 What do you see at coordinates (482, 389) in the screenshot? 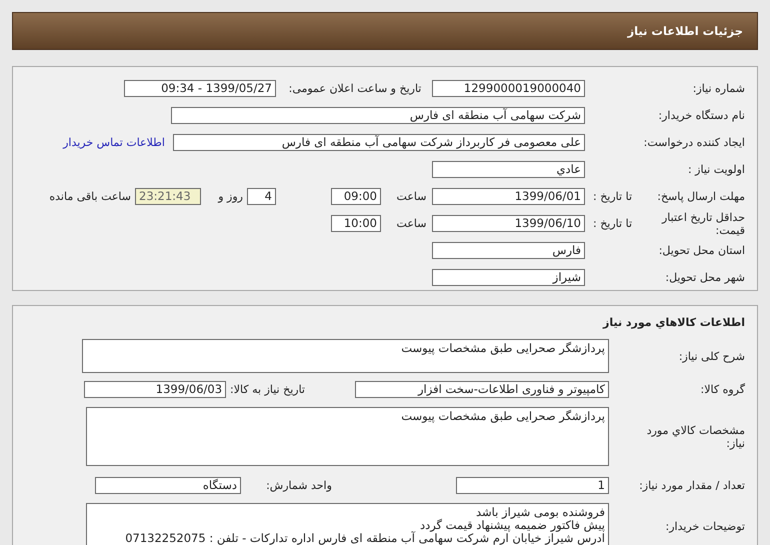
I see `value-field: کامپیوتر و فناوری اطلاعات-سخت افزار` at bounding box center [482, 389].